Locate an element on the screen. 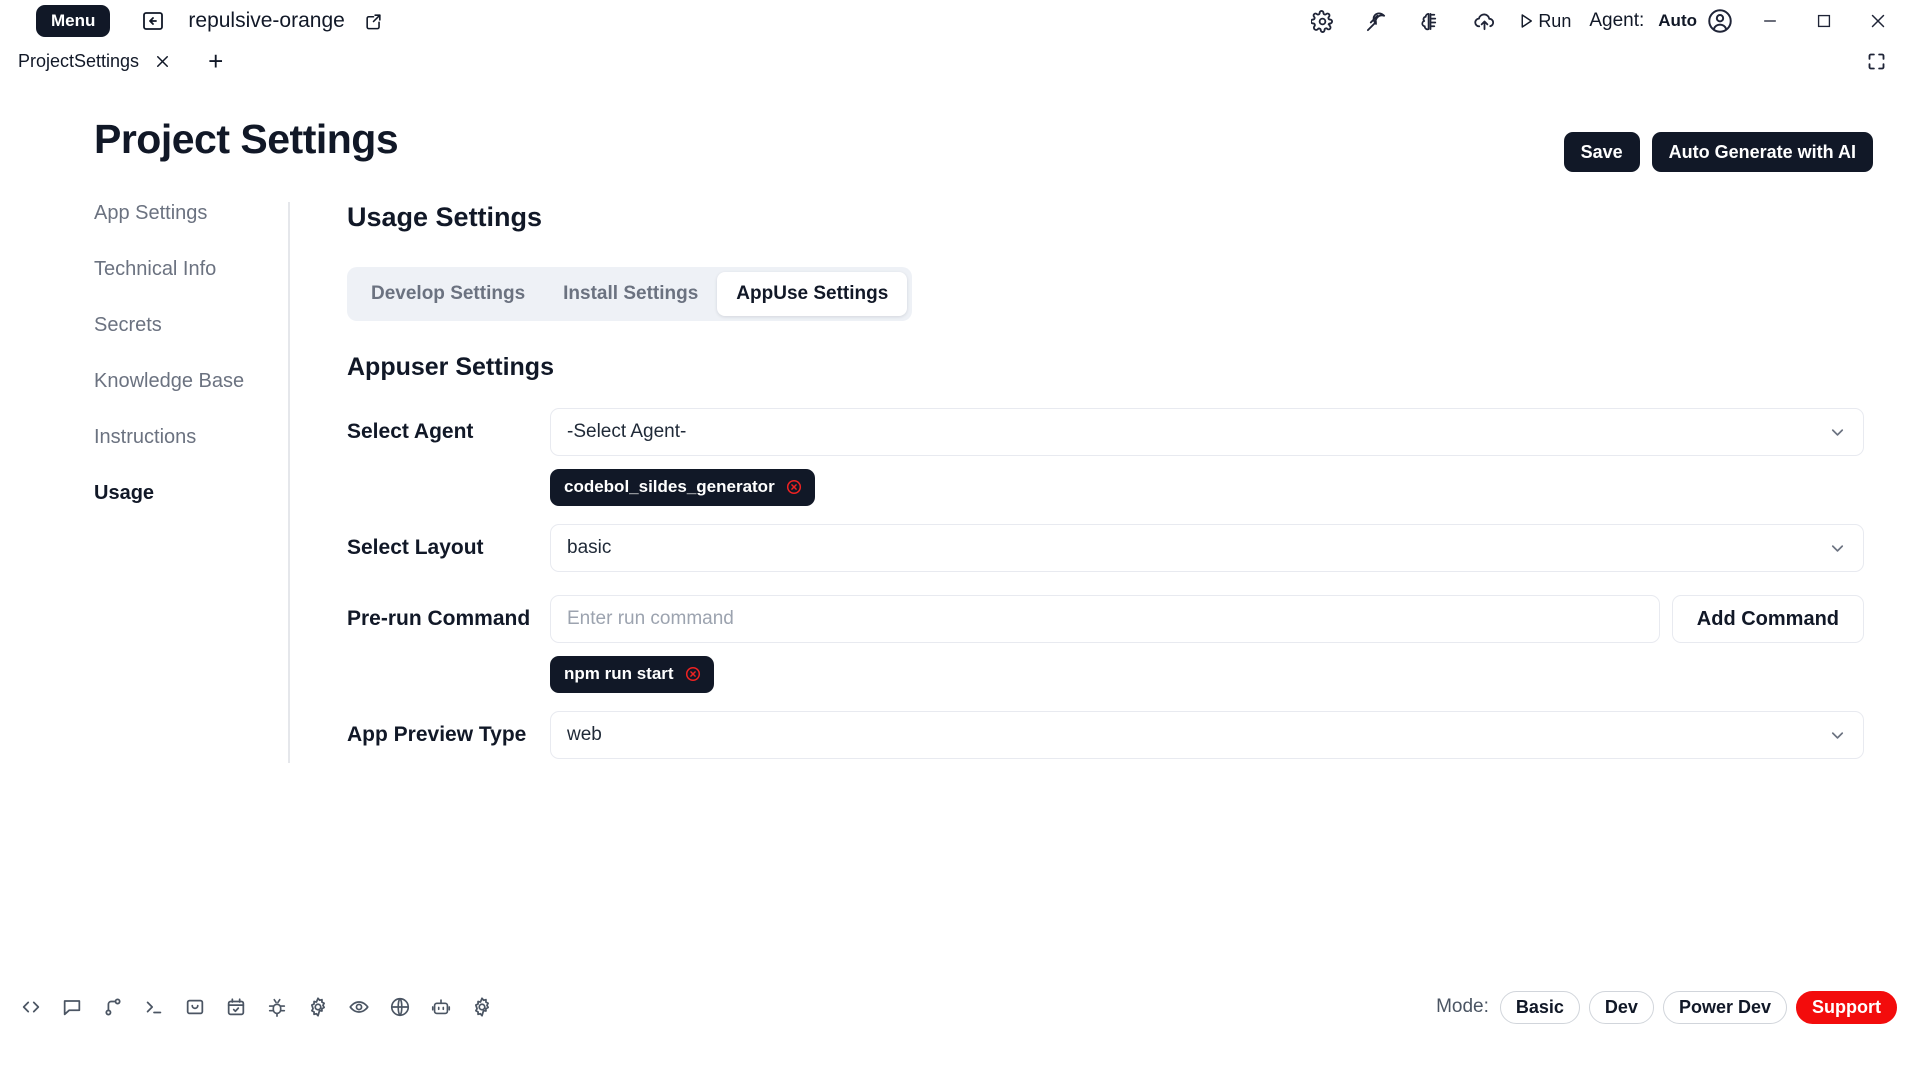 Image resolution: width=1919 pixels, height=1079 pixels. git-branch-icon is located at coordinates (112, 1007).